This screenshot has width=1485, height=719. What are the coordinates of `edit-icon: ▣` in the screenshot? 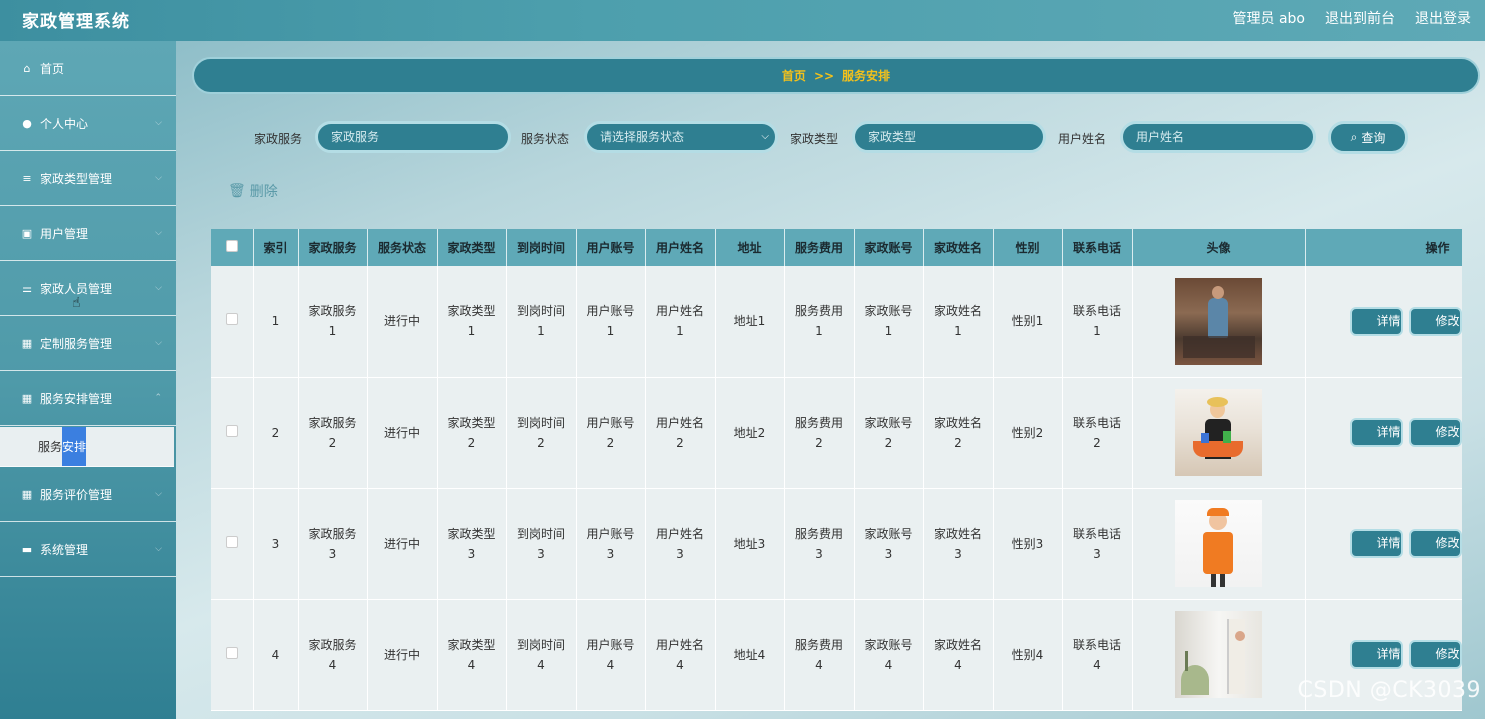 It's located at (27, 233).